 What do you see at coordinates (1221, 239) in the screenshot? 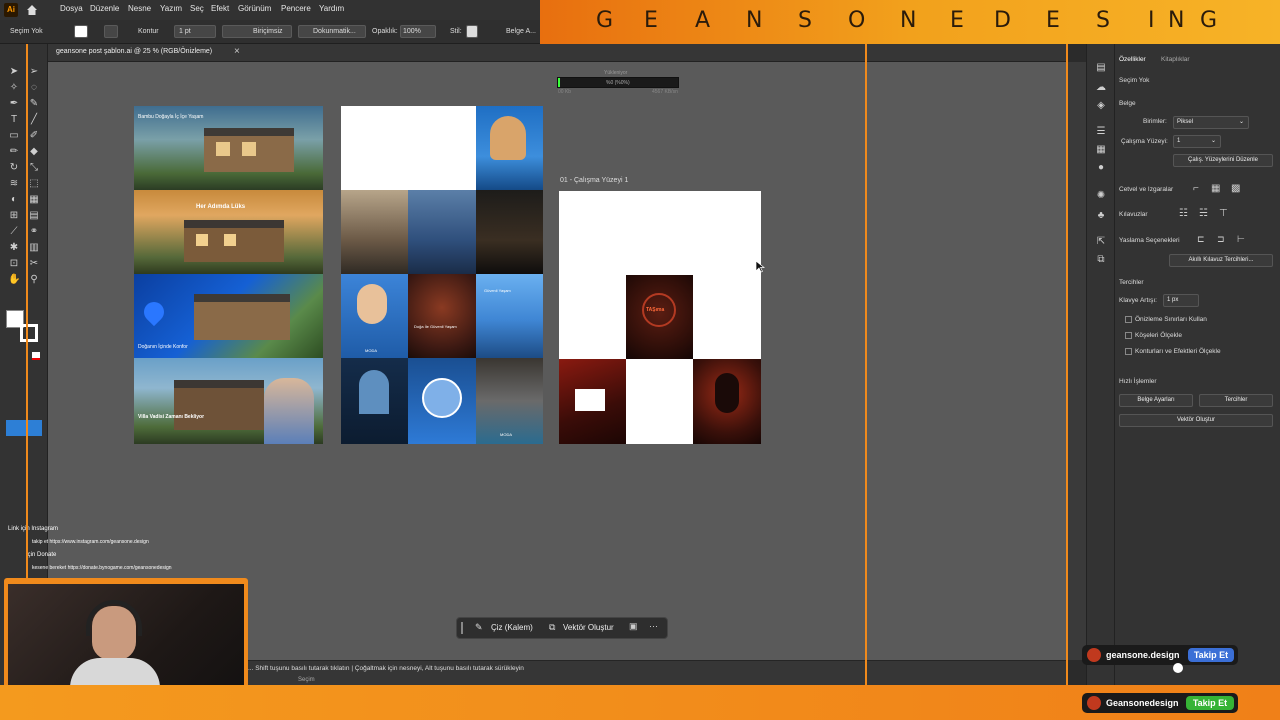
I see `snap-pixel-icon: ⊐` at bounding box center [1221, 239].